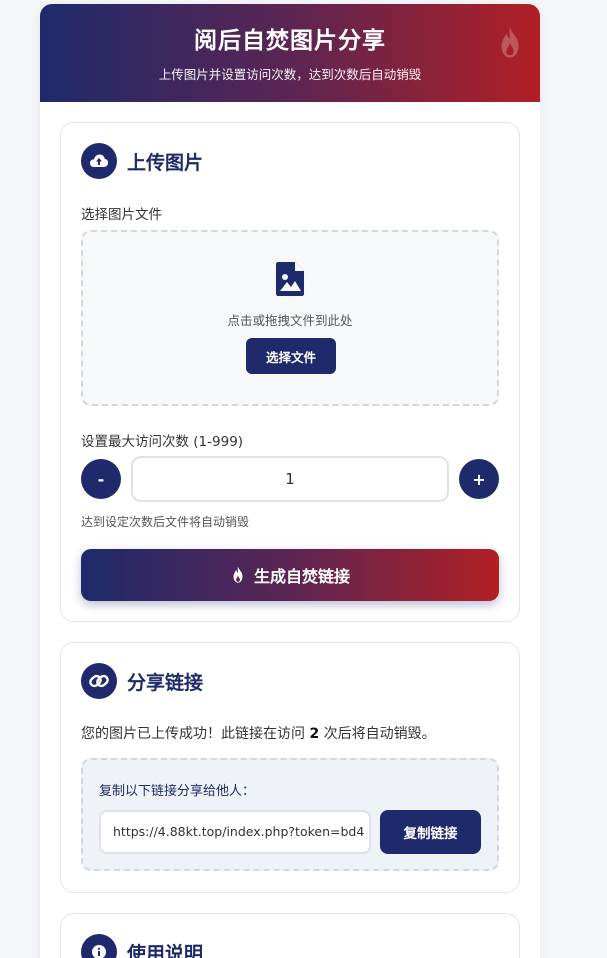 This screenshot has height=958, width=607. What do you see at coordinates (193, 734) in the screenshot?
I see `share-message-prefix: 您的图片已上传成功！此链接在访问` at bounding box center [193, 734].